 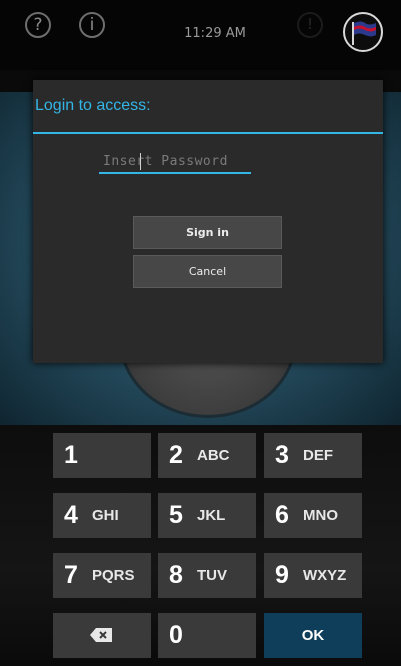 What do you see at coordinates (105, 515) in the screenshot?
I see `key-letters: GHI` at bounding box center [105, 515].